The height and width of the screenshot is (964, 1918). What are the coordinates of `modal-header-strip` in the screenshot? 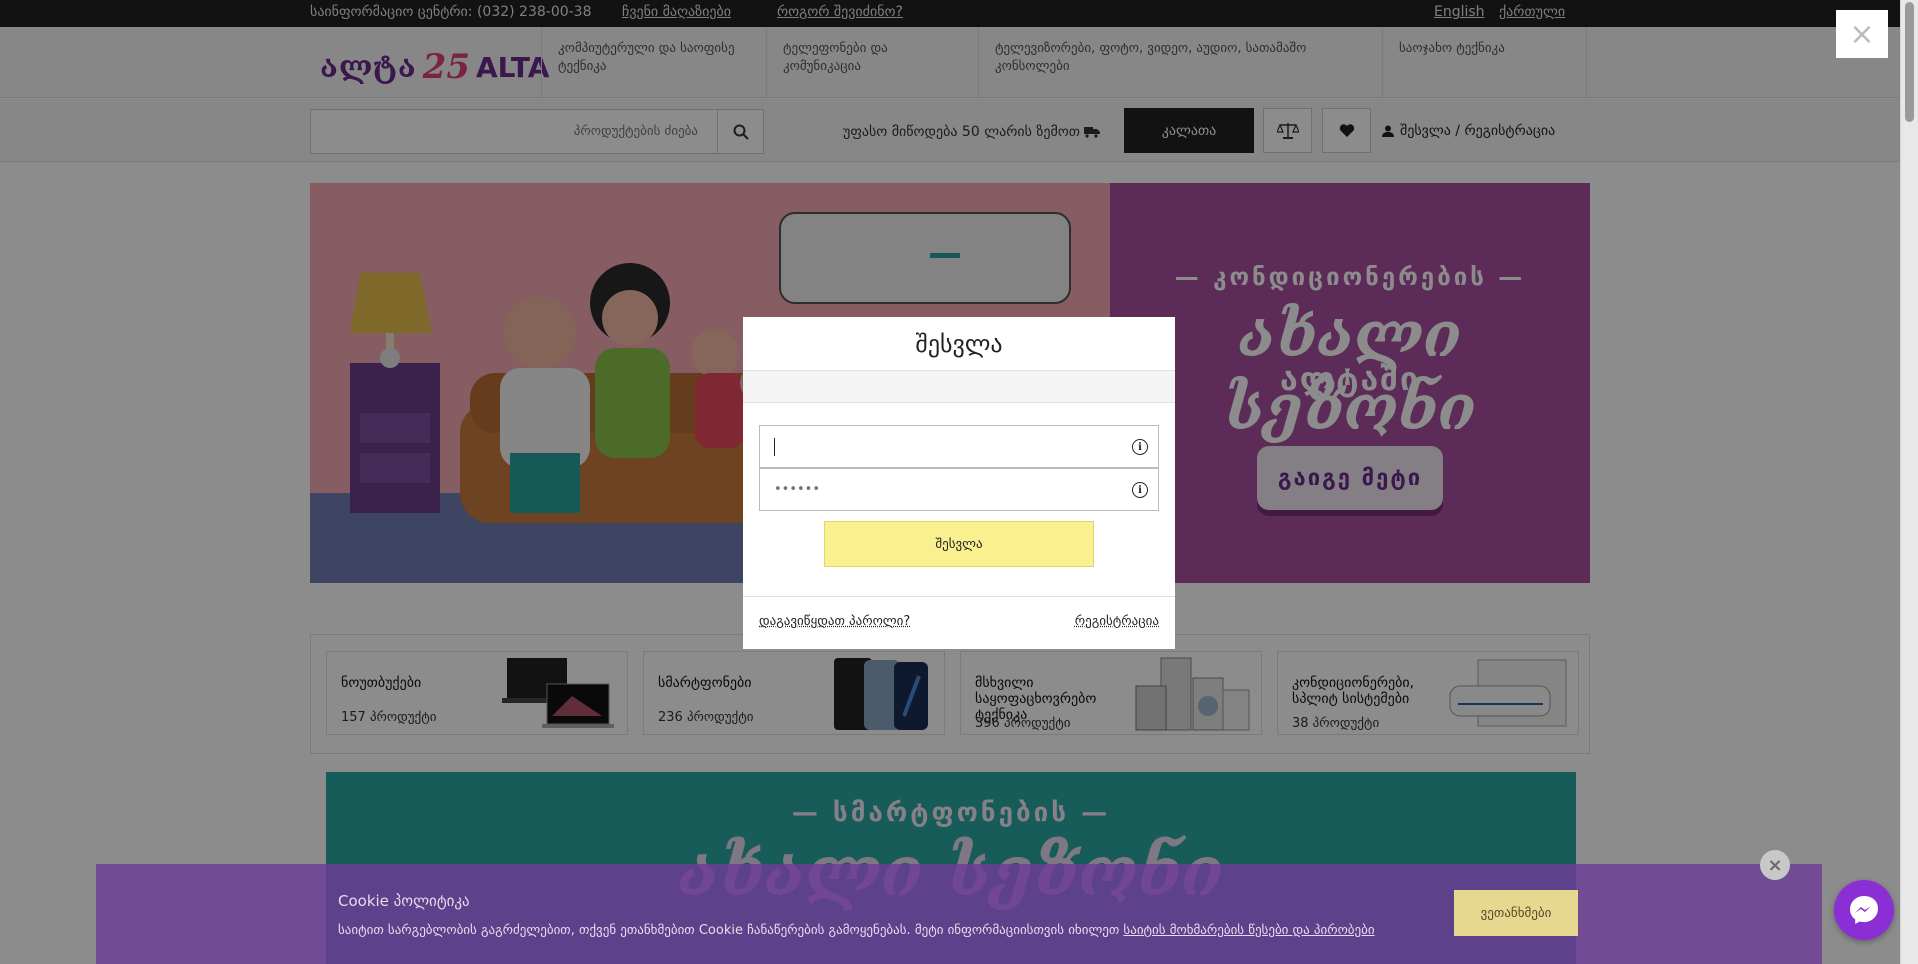 It's located at (959, 387).